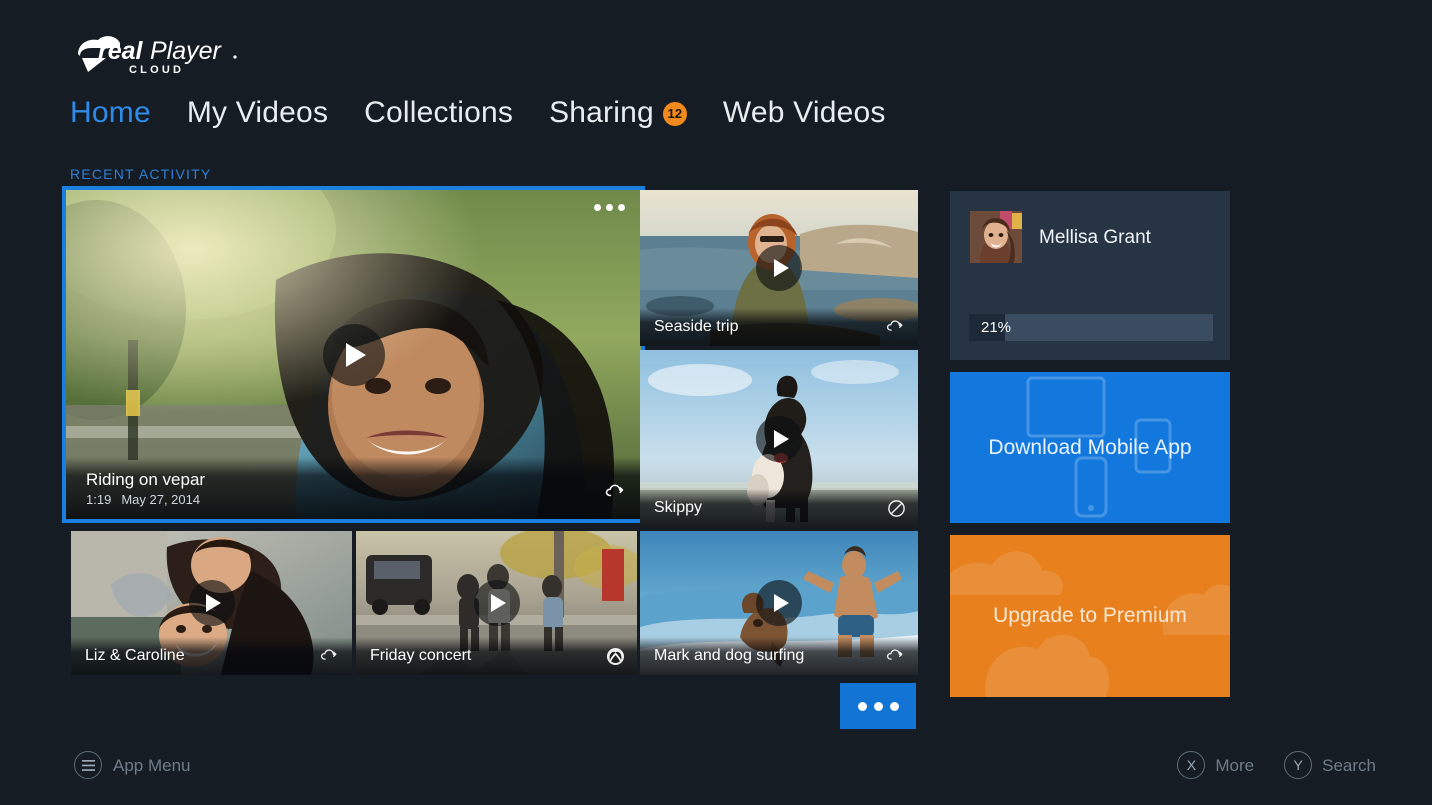 Image resolution: width=1432 pixels, height=805 pixels. I want to click on tile-caption: Liz & Caroline, so click(211, 656).